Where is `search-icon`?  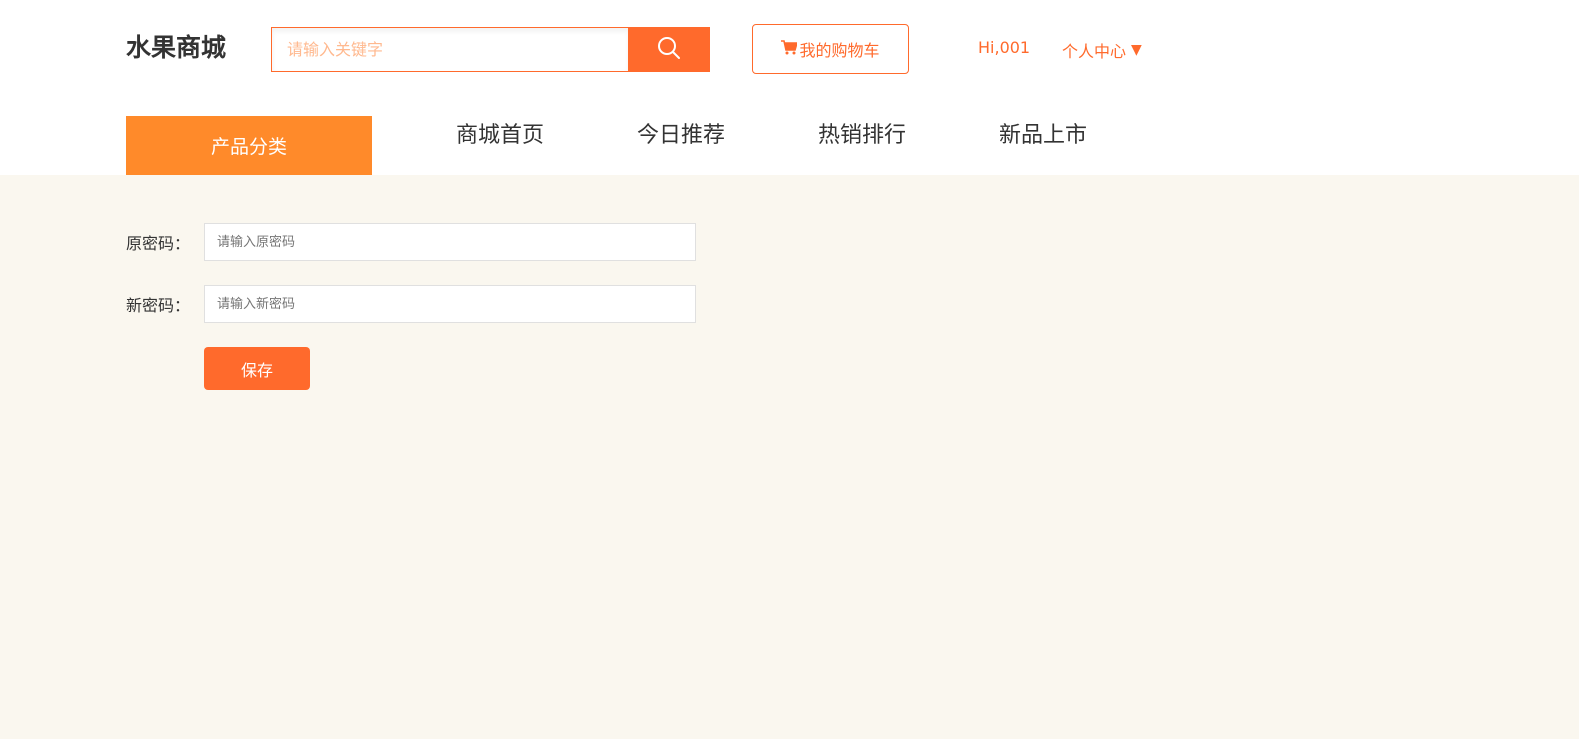
search-icon is located at coordinates (669, 49).